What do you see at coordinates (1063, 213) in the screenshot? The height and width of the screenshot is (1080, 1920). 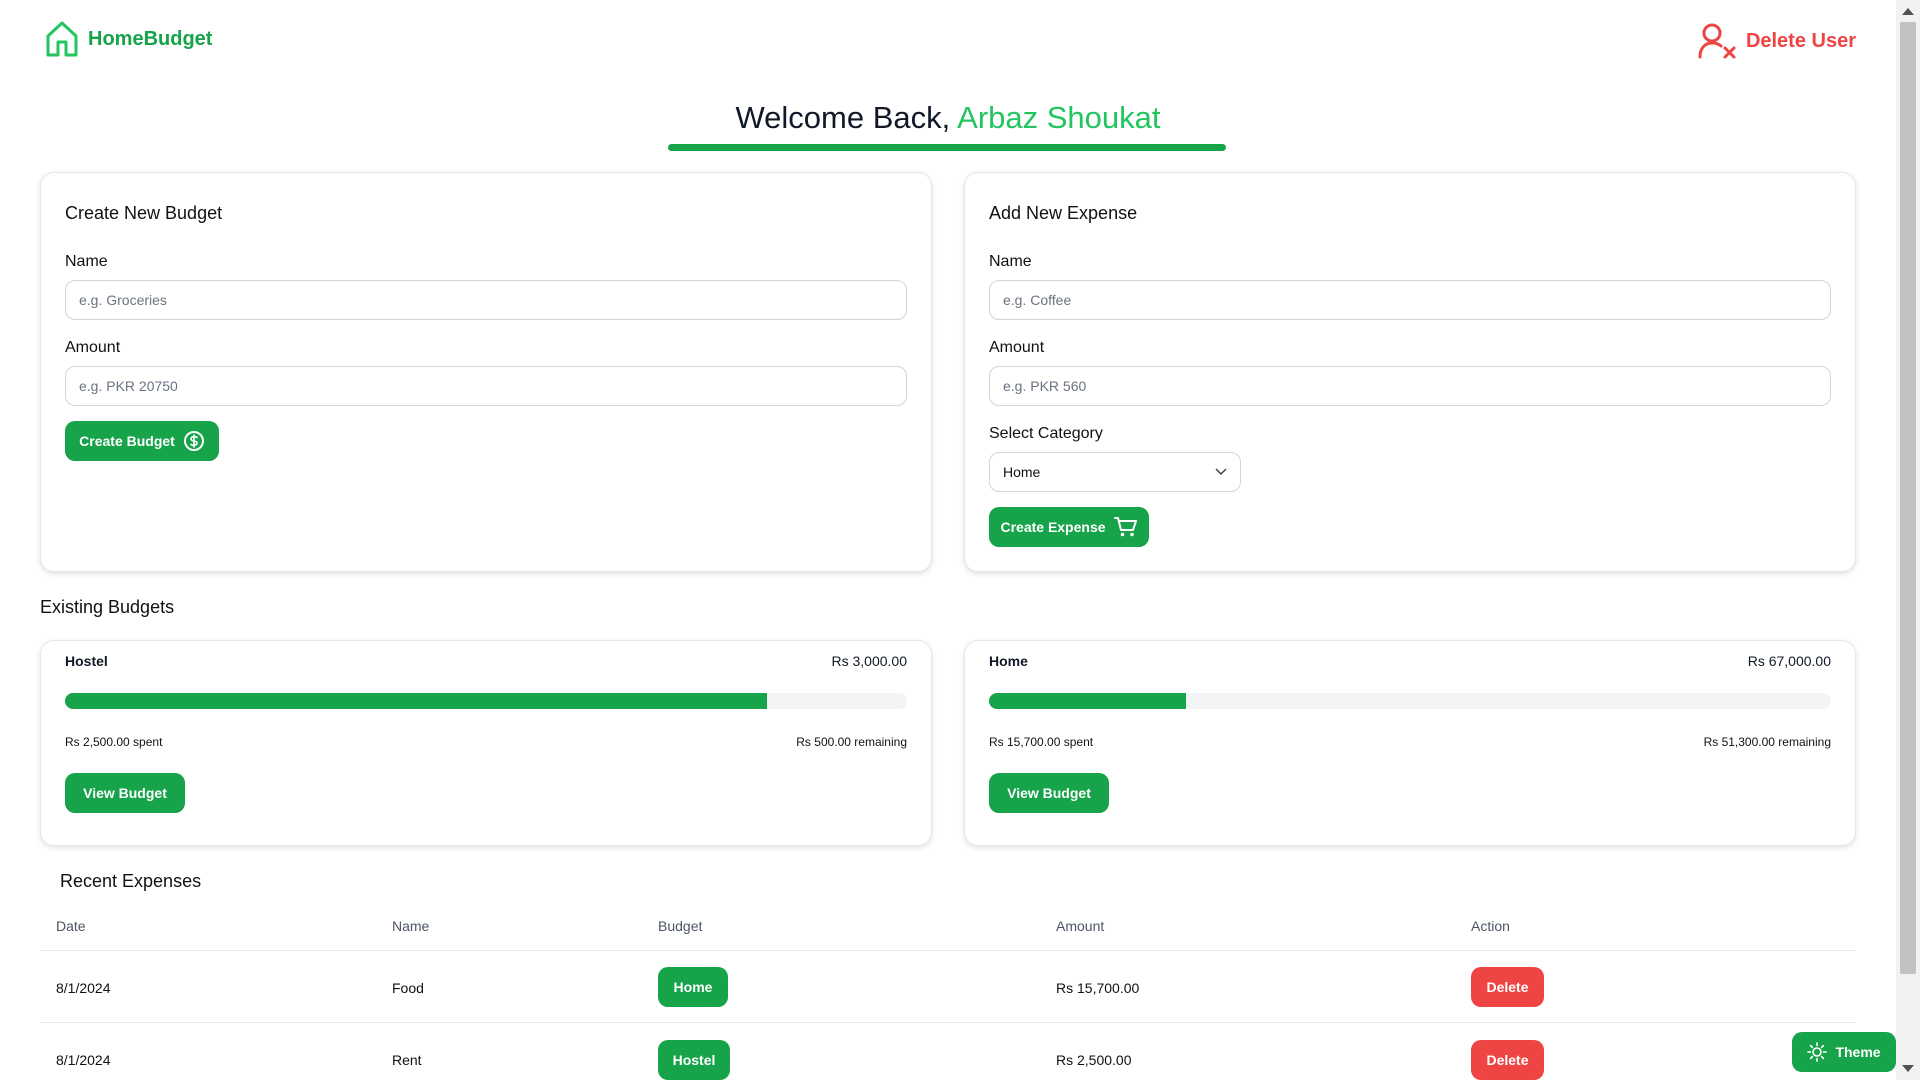 I see `add-expense-title: Add New Expense` at bounding box center [1063, 213].